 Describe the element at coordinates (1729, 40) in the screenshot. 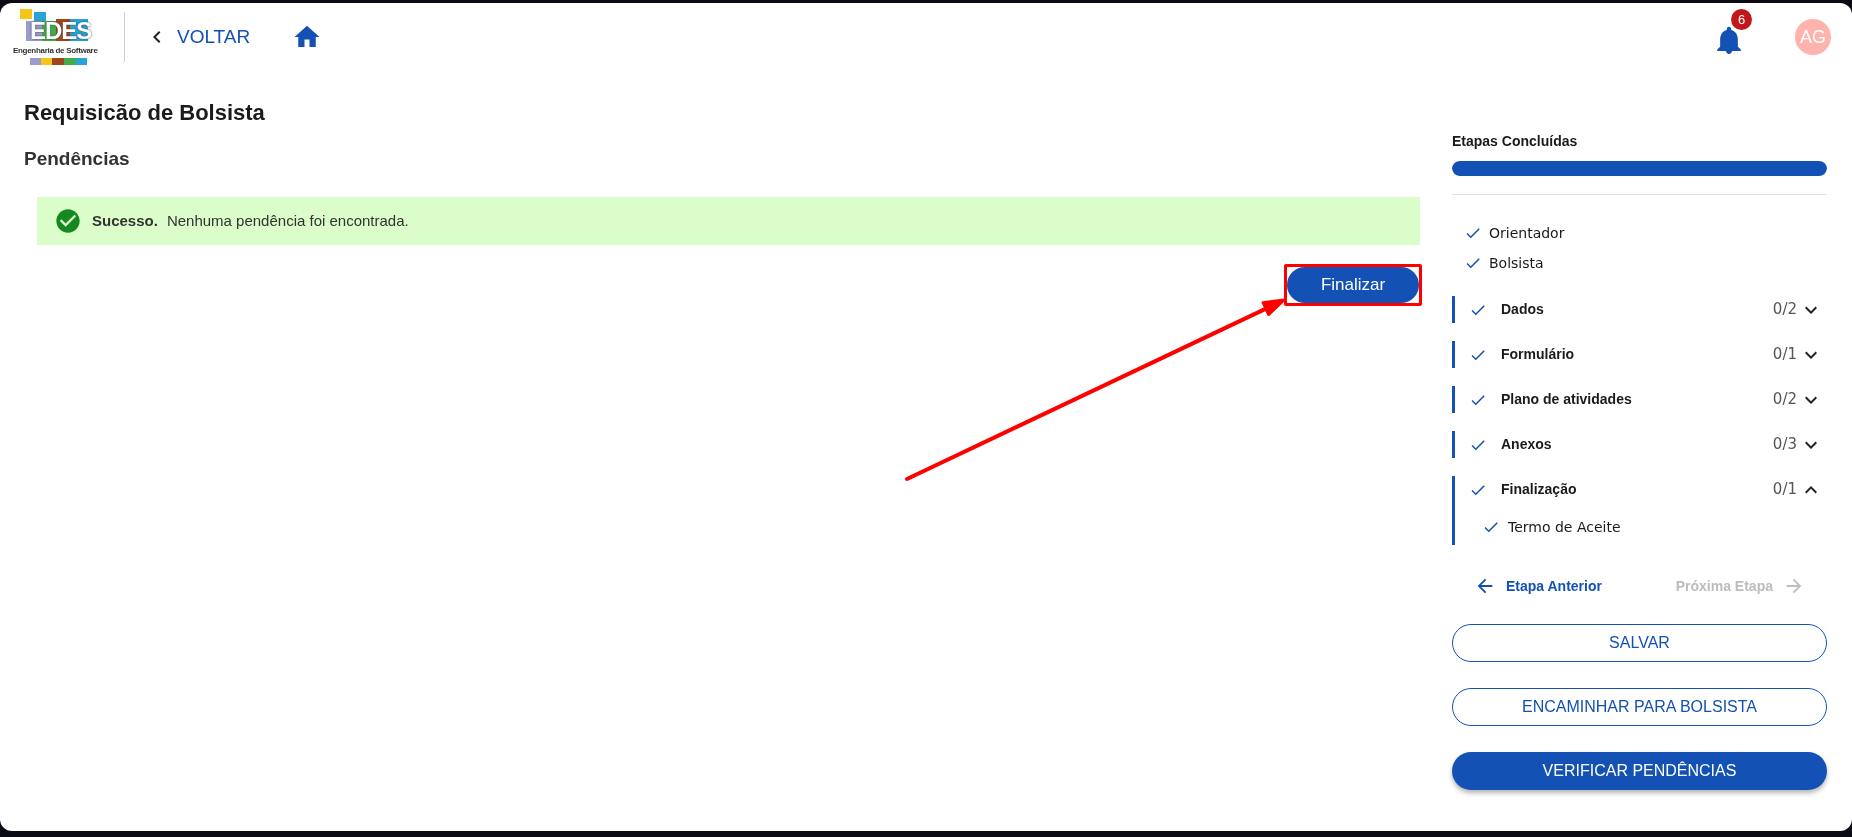

I see `bell-icon` at that location.